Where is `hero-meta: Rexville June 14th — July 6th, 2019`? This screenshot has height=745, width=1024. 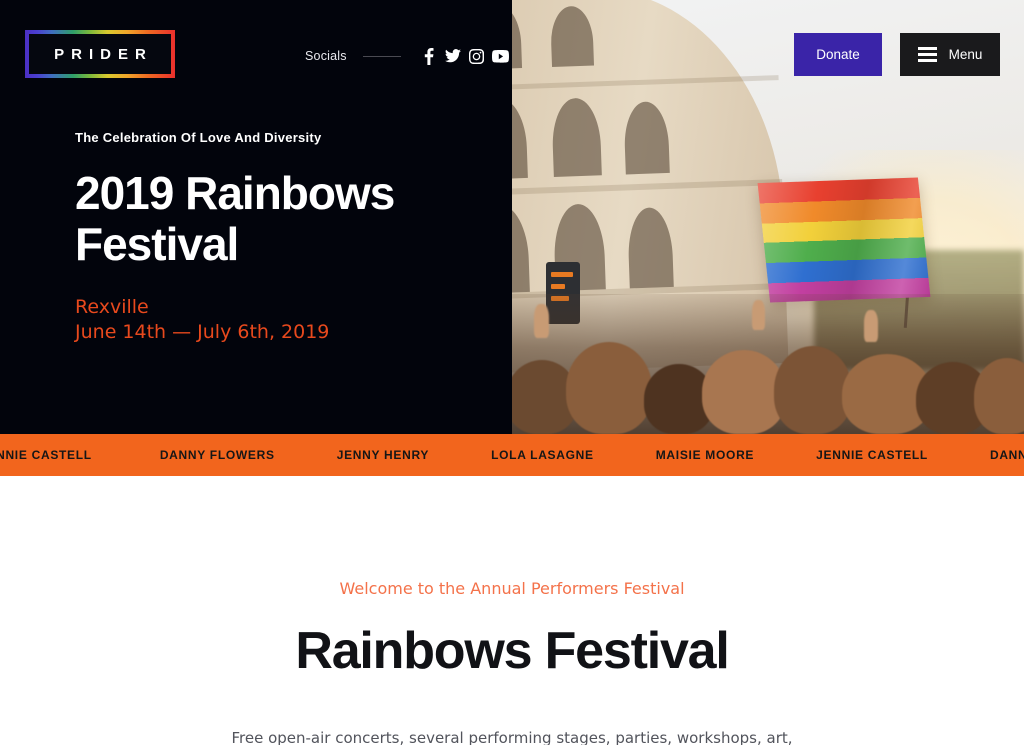
hero-meta: Rexville June 14th — July 6th, 2019 is located at coordinates (285, 320).